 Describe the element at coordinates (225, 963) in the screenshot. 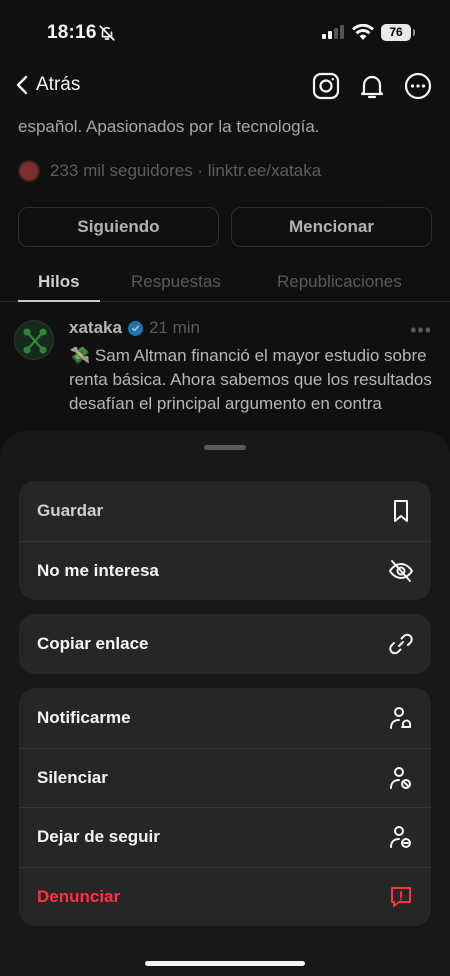

I see `home-indicator` at that location.